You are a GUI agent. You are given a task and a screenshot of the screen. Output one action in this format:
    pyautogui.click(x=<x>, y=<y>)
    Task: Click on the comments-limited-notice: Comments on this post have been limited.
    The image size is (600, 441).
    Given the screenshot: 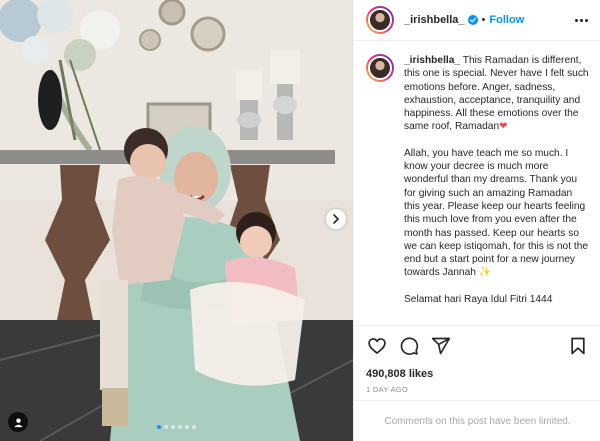 What is the action you would take?
    pyautogui.click(x=477, y=420)
    